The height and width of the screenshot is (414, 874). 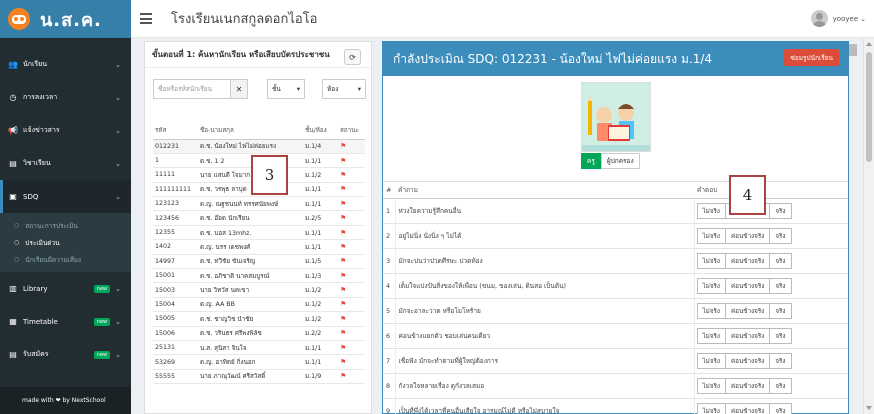 I want to click on table-row: 1402 ด.ญ. นรร เดชพงศ์ ม.1/1 ⚑, so click(x=259, y=247).